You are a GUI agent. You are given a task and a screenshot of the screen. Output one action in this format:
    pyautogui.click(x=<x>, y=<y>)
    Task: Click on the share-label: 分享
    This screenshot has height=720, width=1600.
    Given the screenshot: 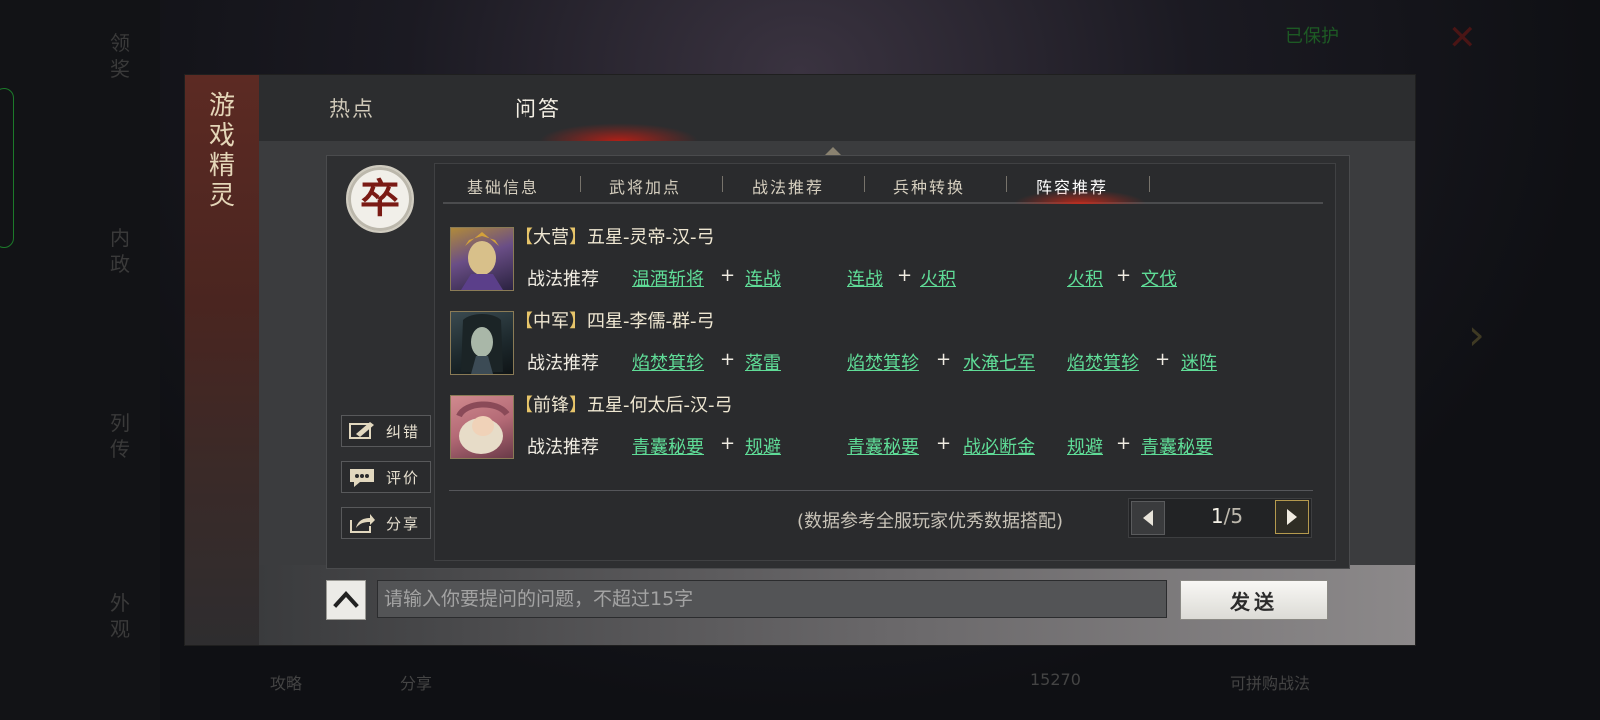 What is the action you would take?
    pyautogui.click(x=403, y=524)
    